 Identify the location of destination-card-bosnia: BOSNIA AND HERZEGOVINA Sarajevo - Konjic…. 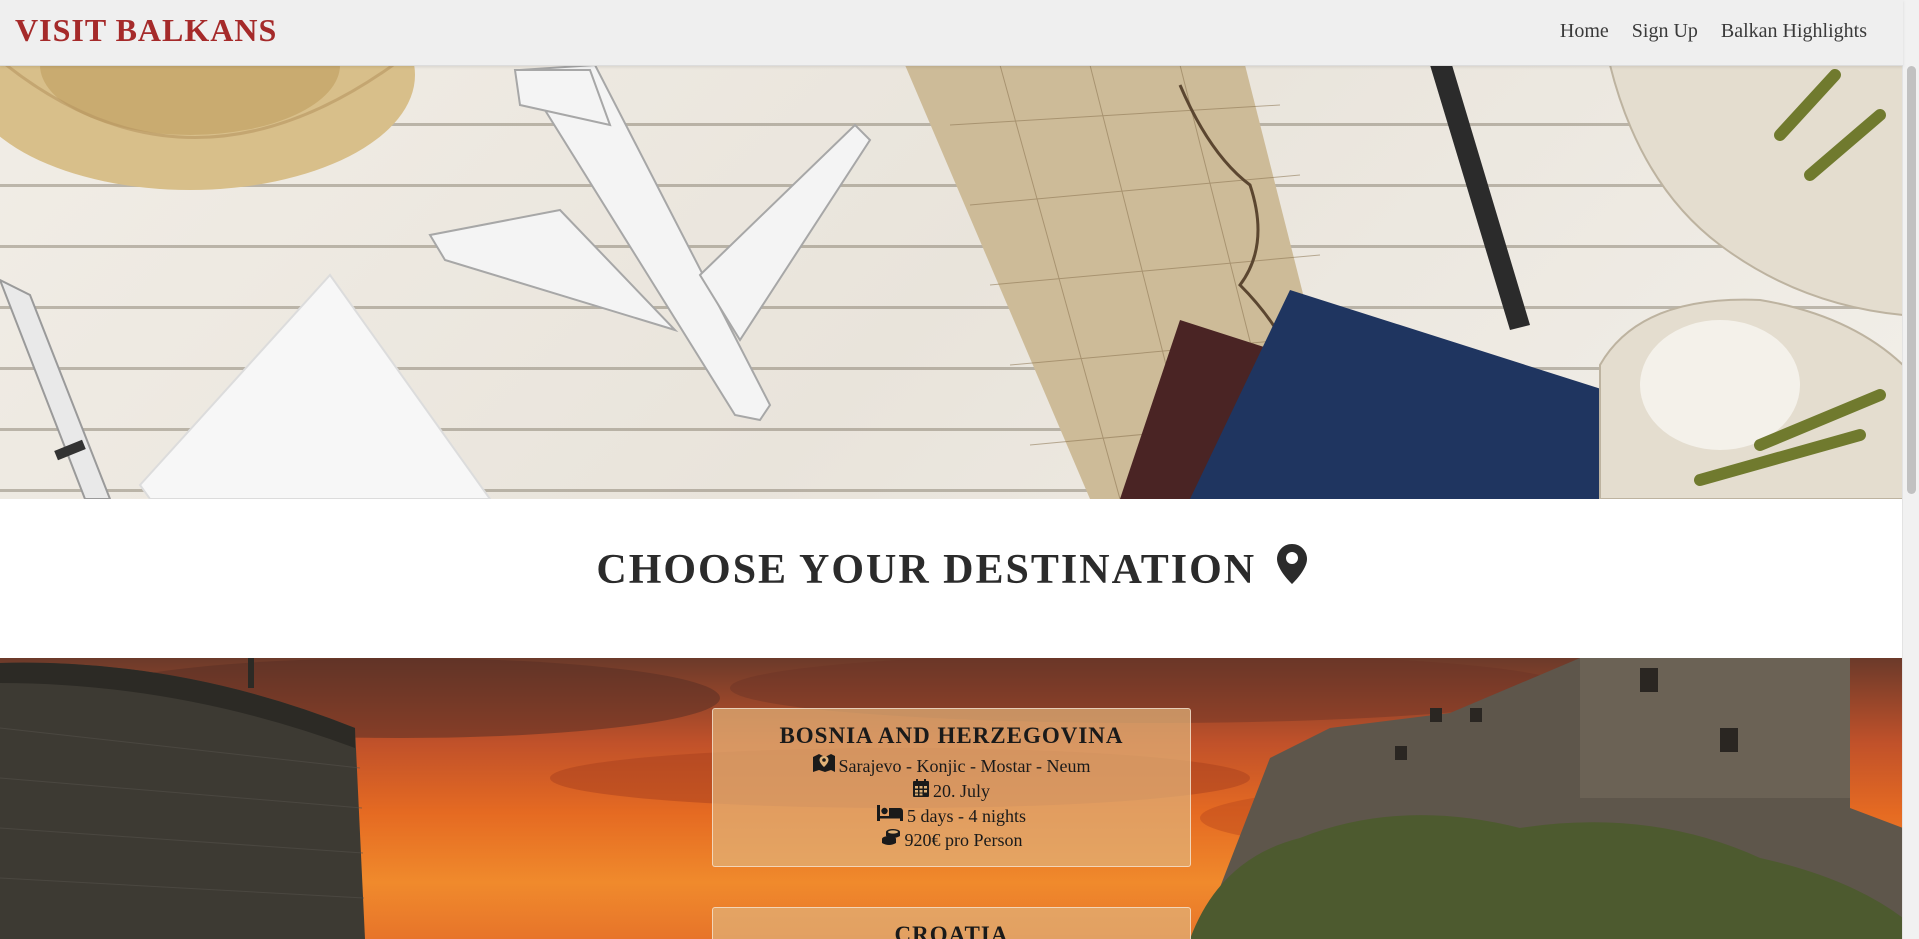
(951, 787).